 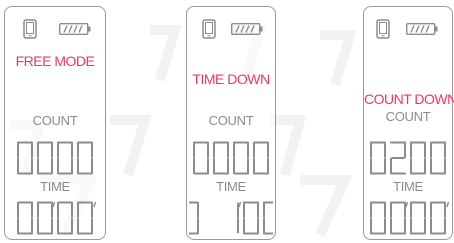 I want to click on mode-label: FREE MODE, so click(x=55, y=61).